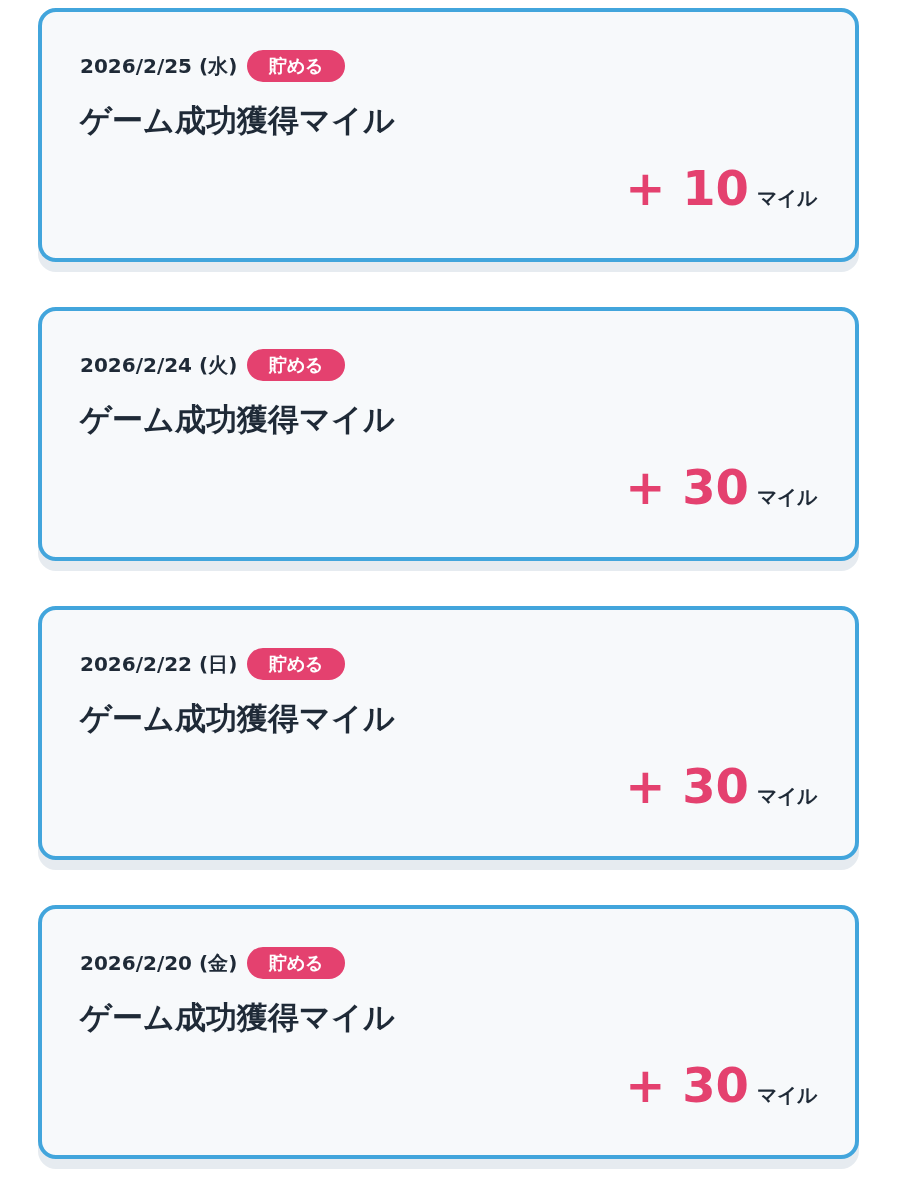 Image resolution: width=897 pixels, height=1200 pixels. What do you see at coordinates (687, 188) in the screenshot?
I see `miles-amount: + 10` at bounding box center [687, 188].